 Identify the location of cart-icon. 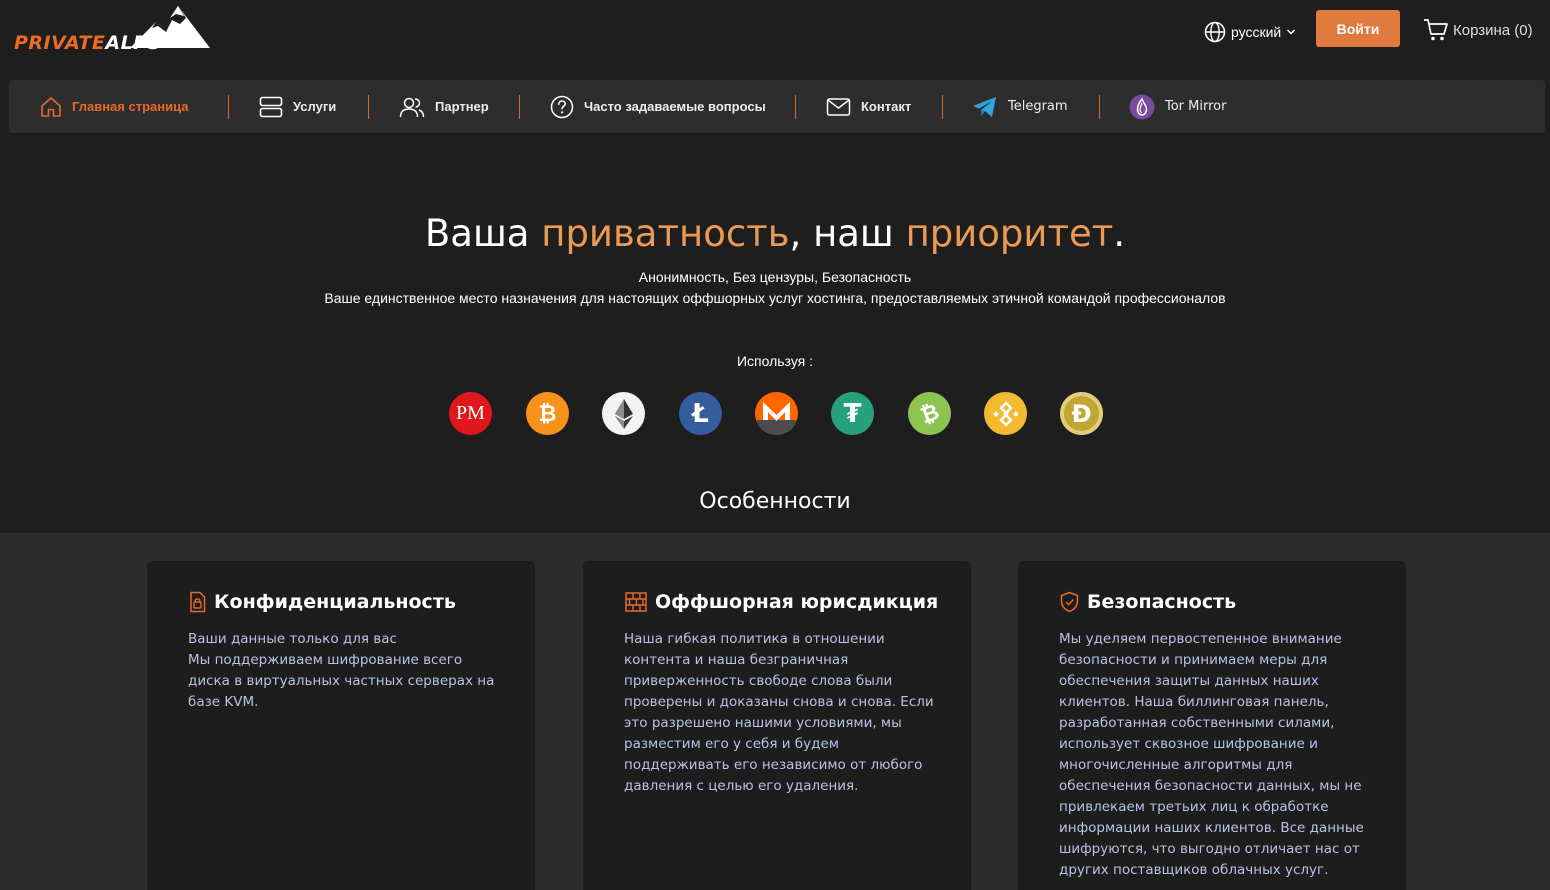
(1436, 30).